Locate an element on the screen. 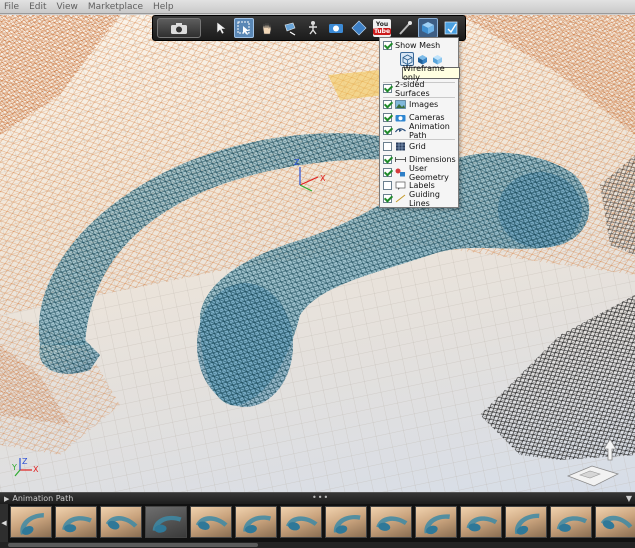 The height and width of the screenshot is (548, 635). thumbnail-list is located at coordinates (322, 522).